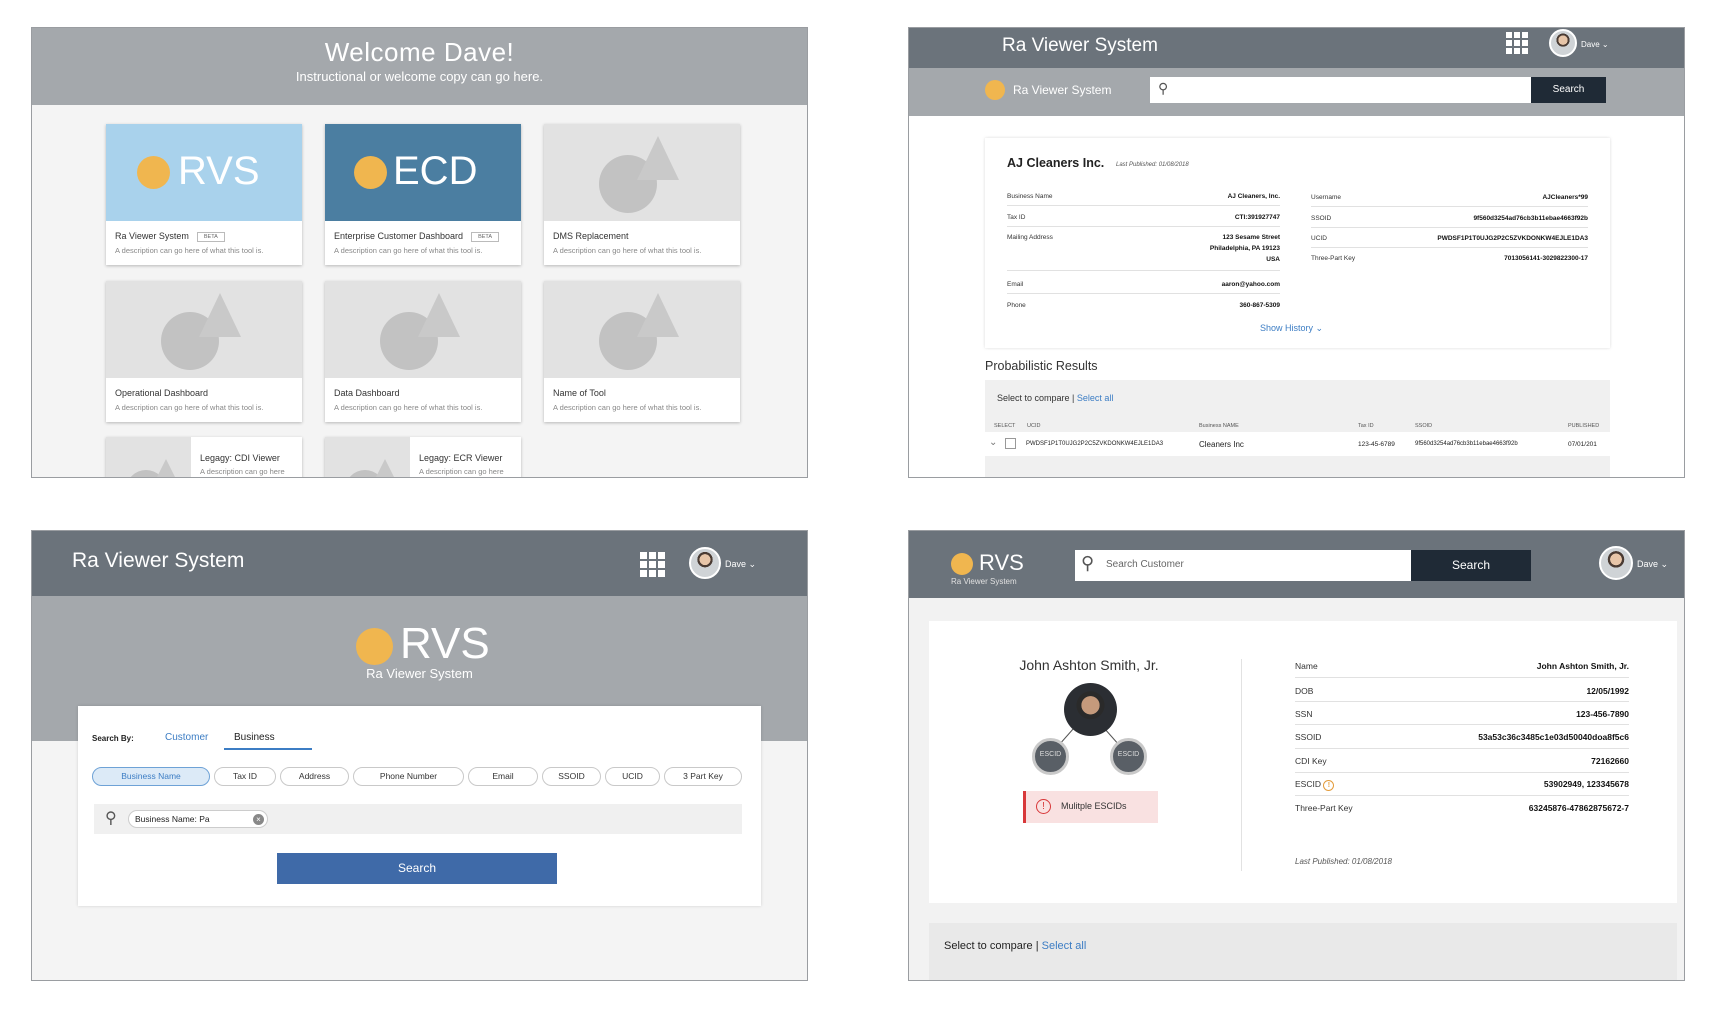 The height and width of the screenshot is (1010, 1724). I want to click on chip-business-name: Business Name, so click(151, 776).